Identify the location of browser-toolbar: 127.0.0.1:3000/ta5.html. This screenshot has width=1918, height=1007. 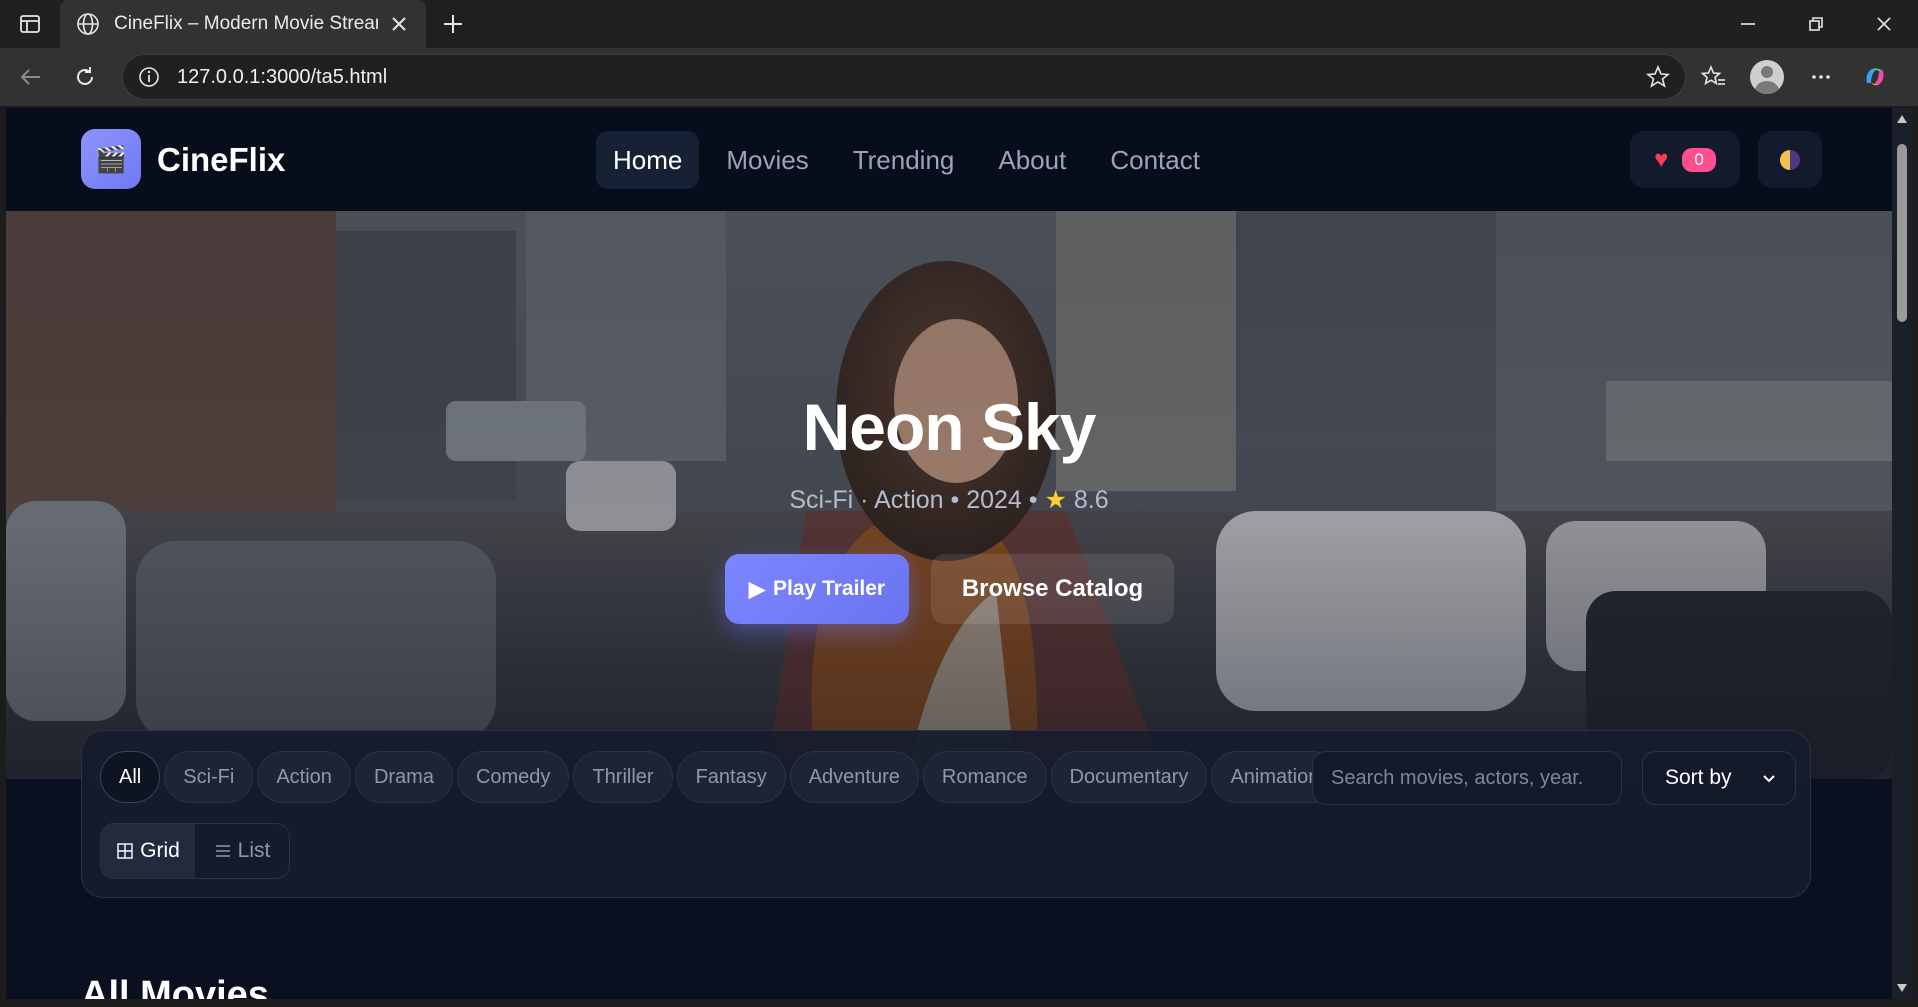
(959, 77).